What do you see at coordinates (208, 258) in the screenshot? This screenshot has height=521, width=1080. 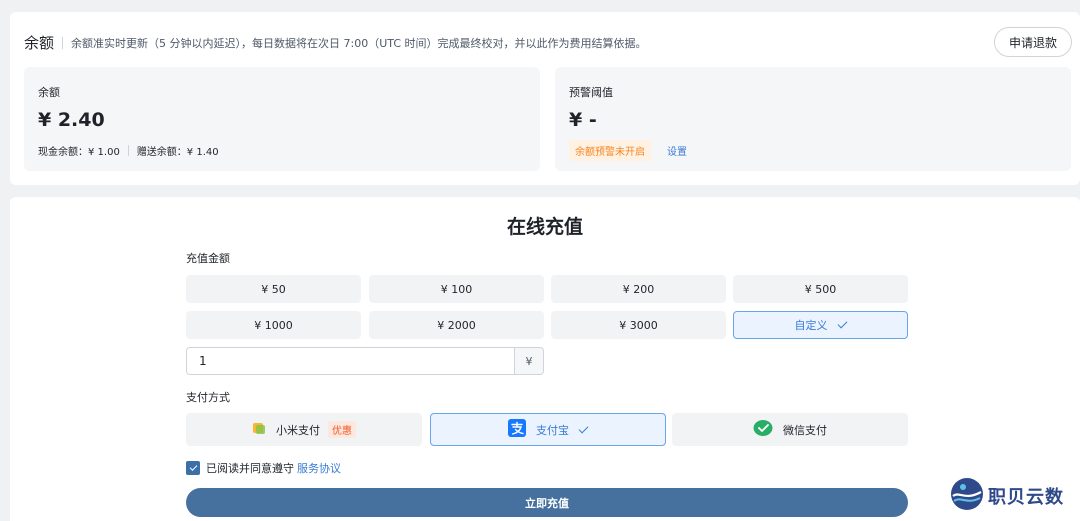 I see `amount-label: 充值金额` at bounding box center [208, 258].